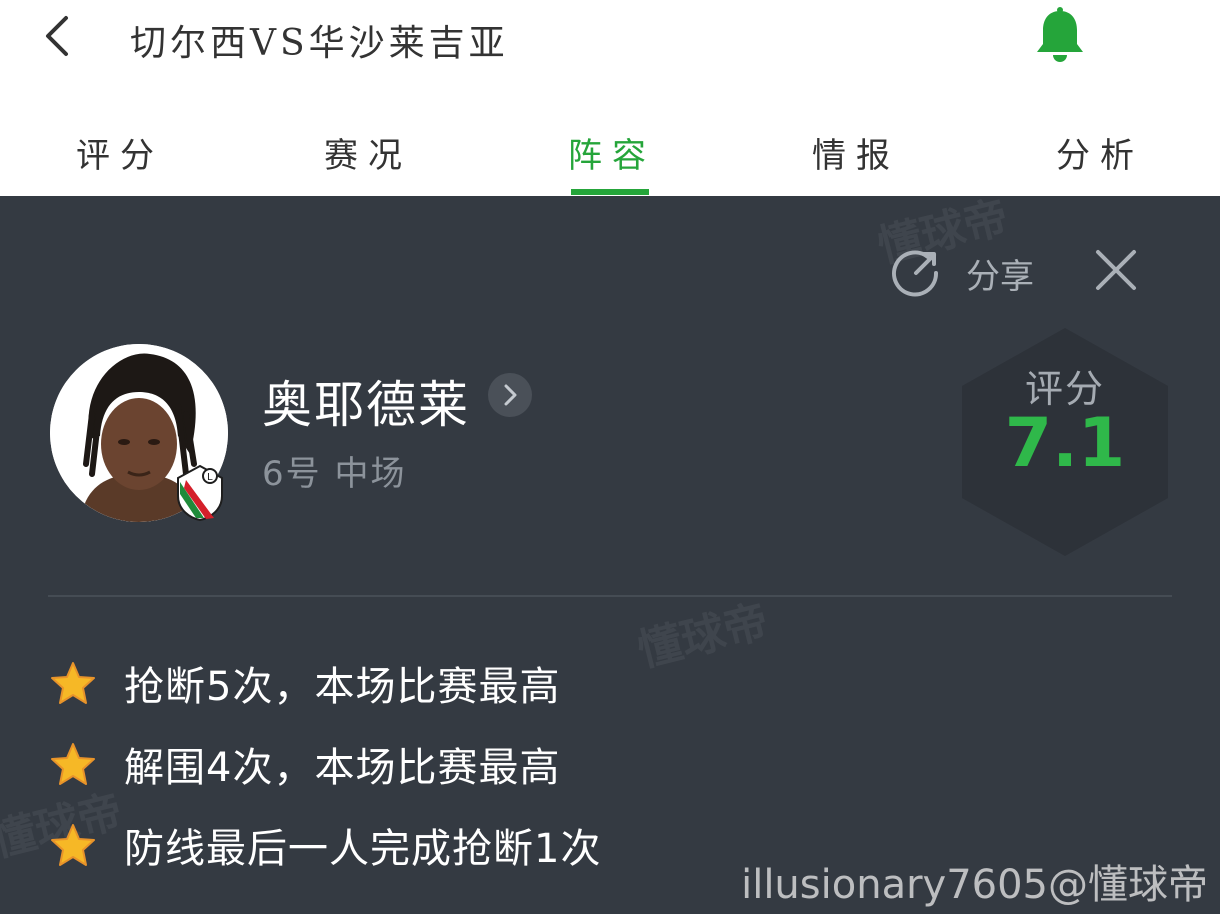 This screenshot has width=1220, height=914. Describe the element at coordinates (210, 477) in the screenshot. I see `svg-text: L` at that location.